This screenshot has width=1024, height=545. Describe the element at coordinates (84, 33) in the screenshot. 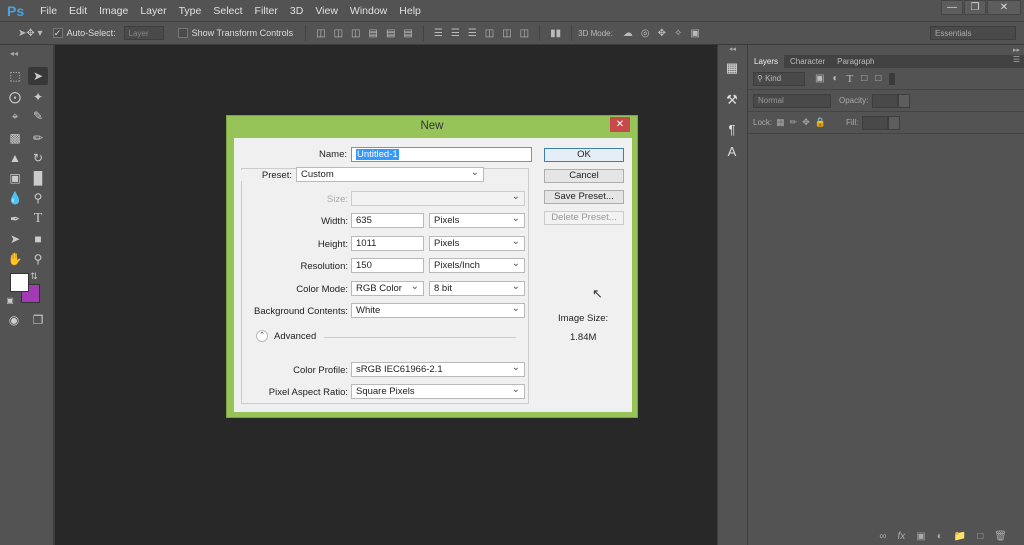

I see `auto-select-checkbox: ✓ Auto-Select:` at that location.